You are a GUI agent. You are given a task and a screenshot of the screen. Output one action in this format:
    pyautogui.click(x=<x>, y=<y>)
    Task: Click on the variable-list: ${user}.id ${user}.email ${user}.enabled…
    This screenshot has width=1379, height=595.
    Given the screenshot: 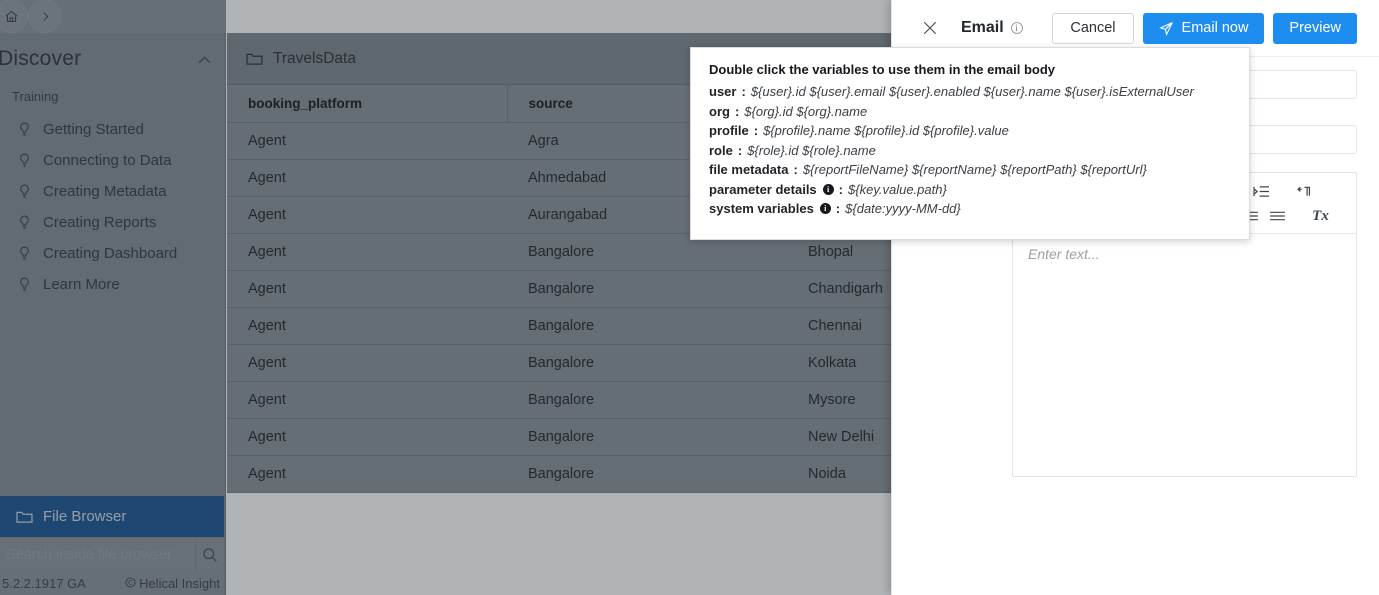 What is the action you would take?
    pyautogui.click(x=972, y=91)
    